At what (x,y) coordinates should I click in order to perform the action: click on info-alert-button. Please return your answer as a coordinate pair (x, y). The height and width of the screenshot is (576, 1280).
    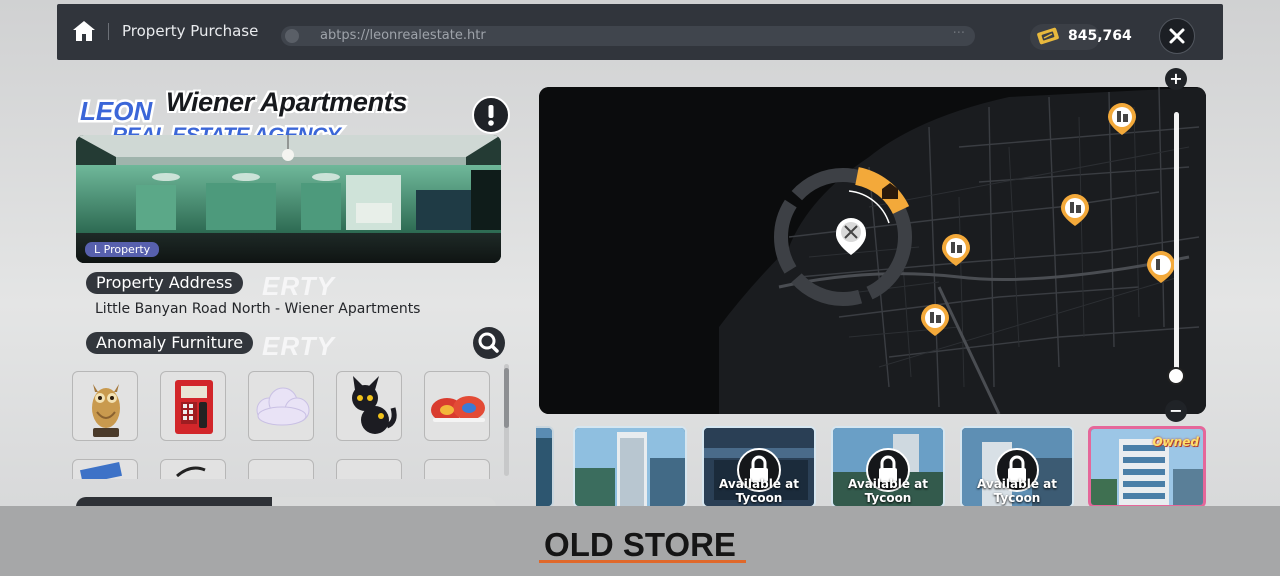
    Looking at the image, I should click on (491, 115).